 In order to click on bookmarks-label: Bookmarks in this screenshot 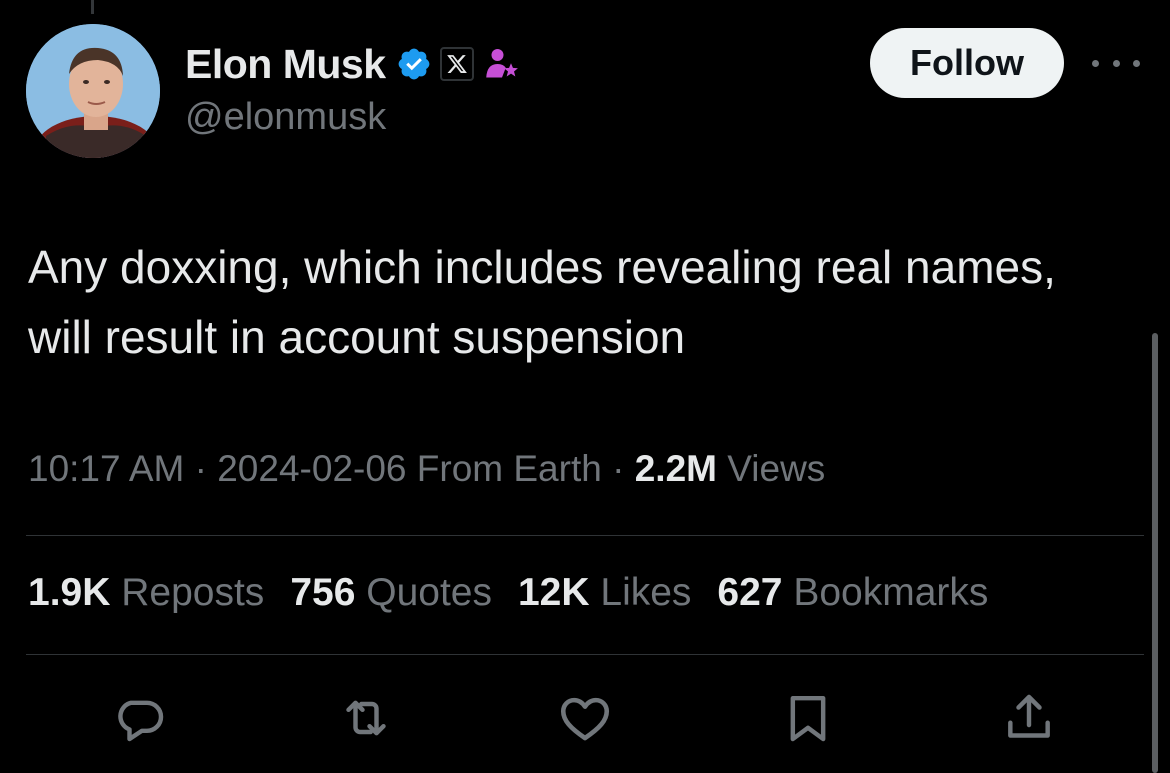, I will do `click(891, 592)`.